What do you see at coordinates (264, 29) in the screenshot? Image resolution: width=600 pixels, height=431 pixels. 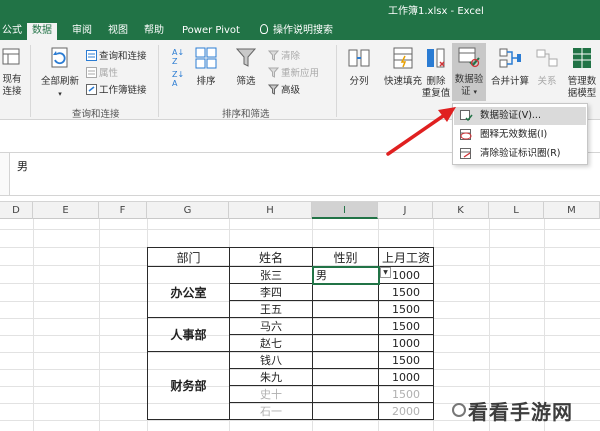 I see `lightbulb-icon` at bounding box center [264, 29].